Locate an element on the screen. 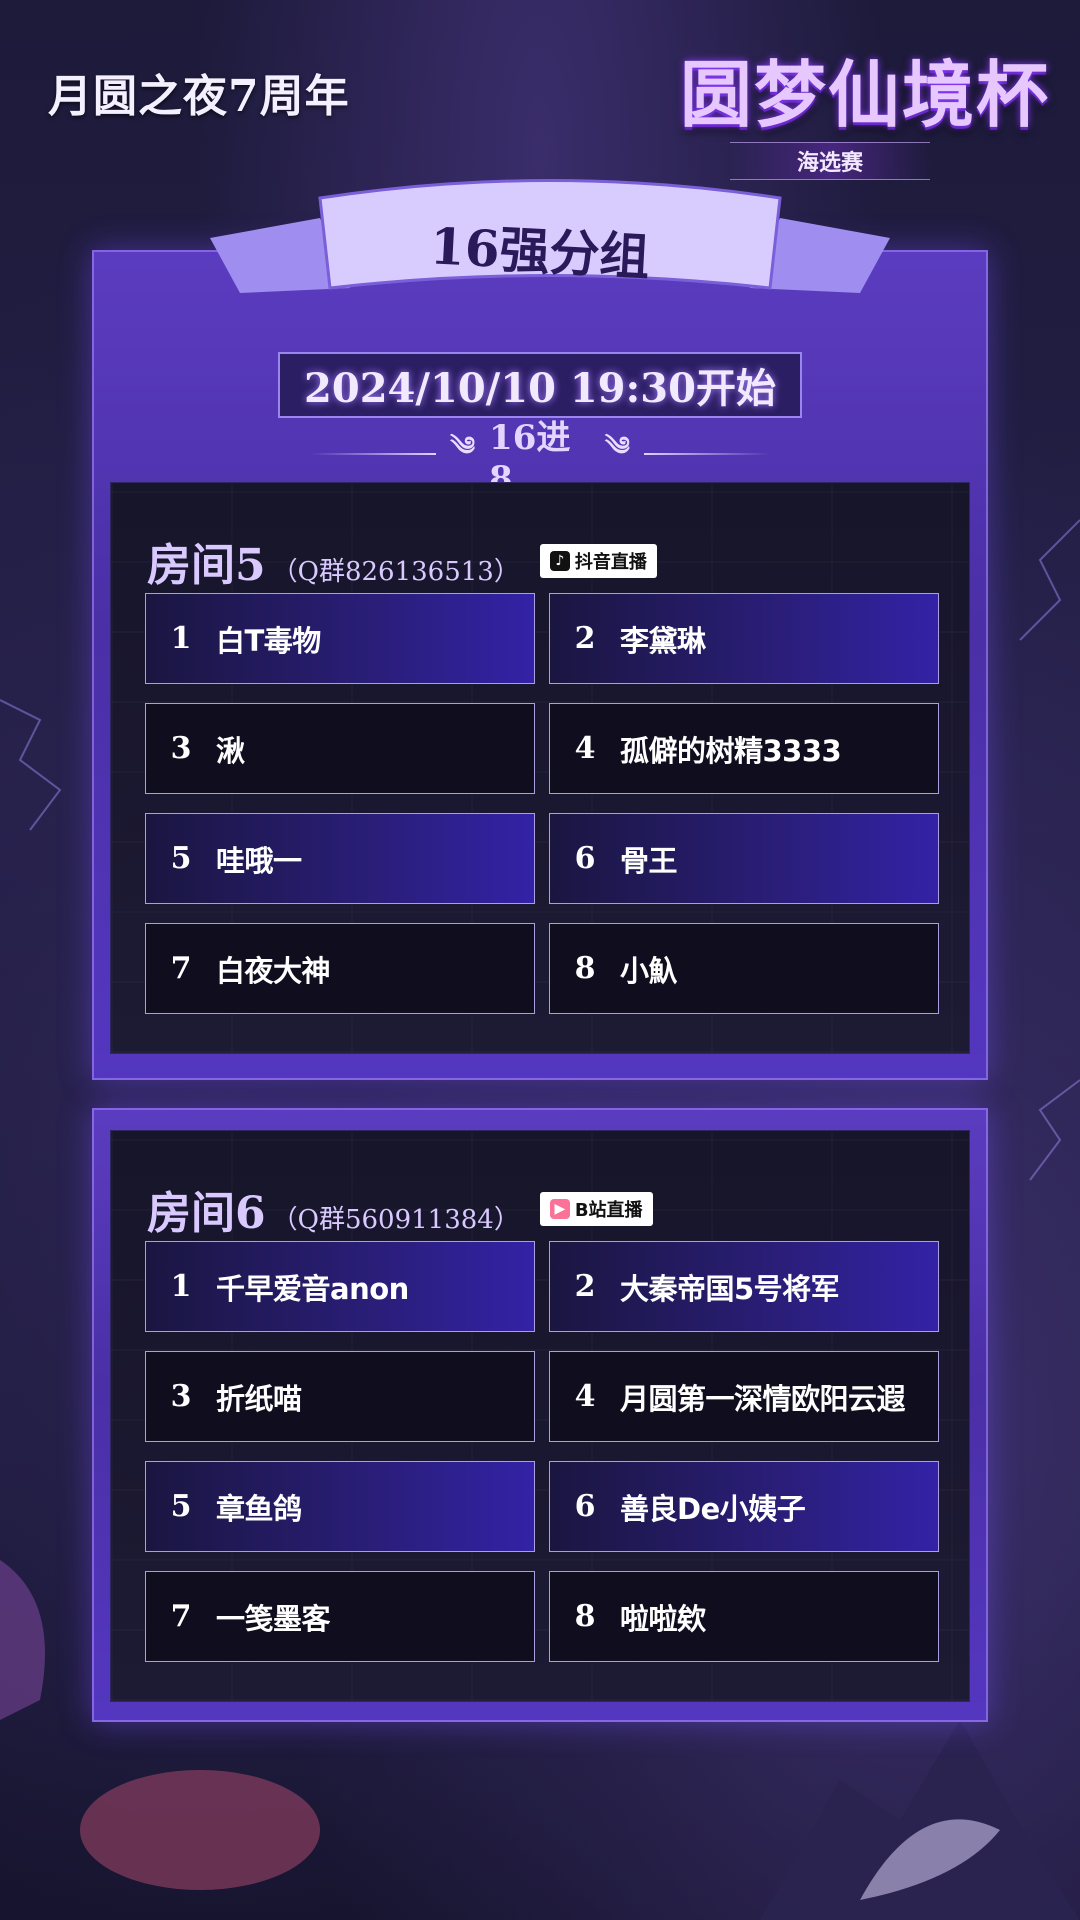  player-name: 孤僻的树精3333 is located at coordinates (731, 750).